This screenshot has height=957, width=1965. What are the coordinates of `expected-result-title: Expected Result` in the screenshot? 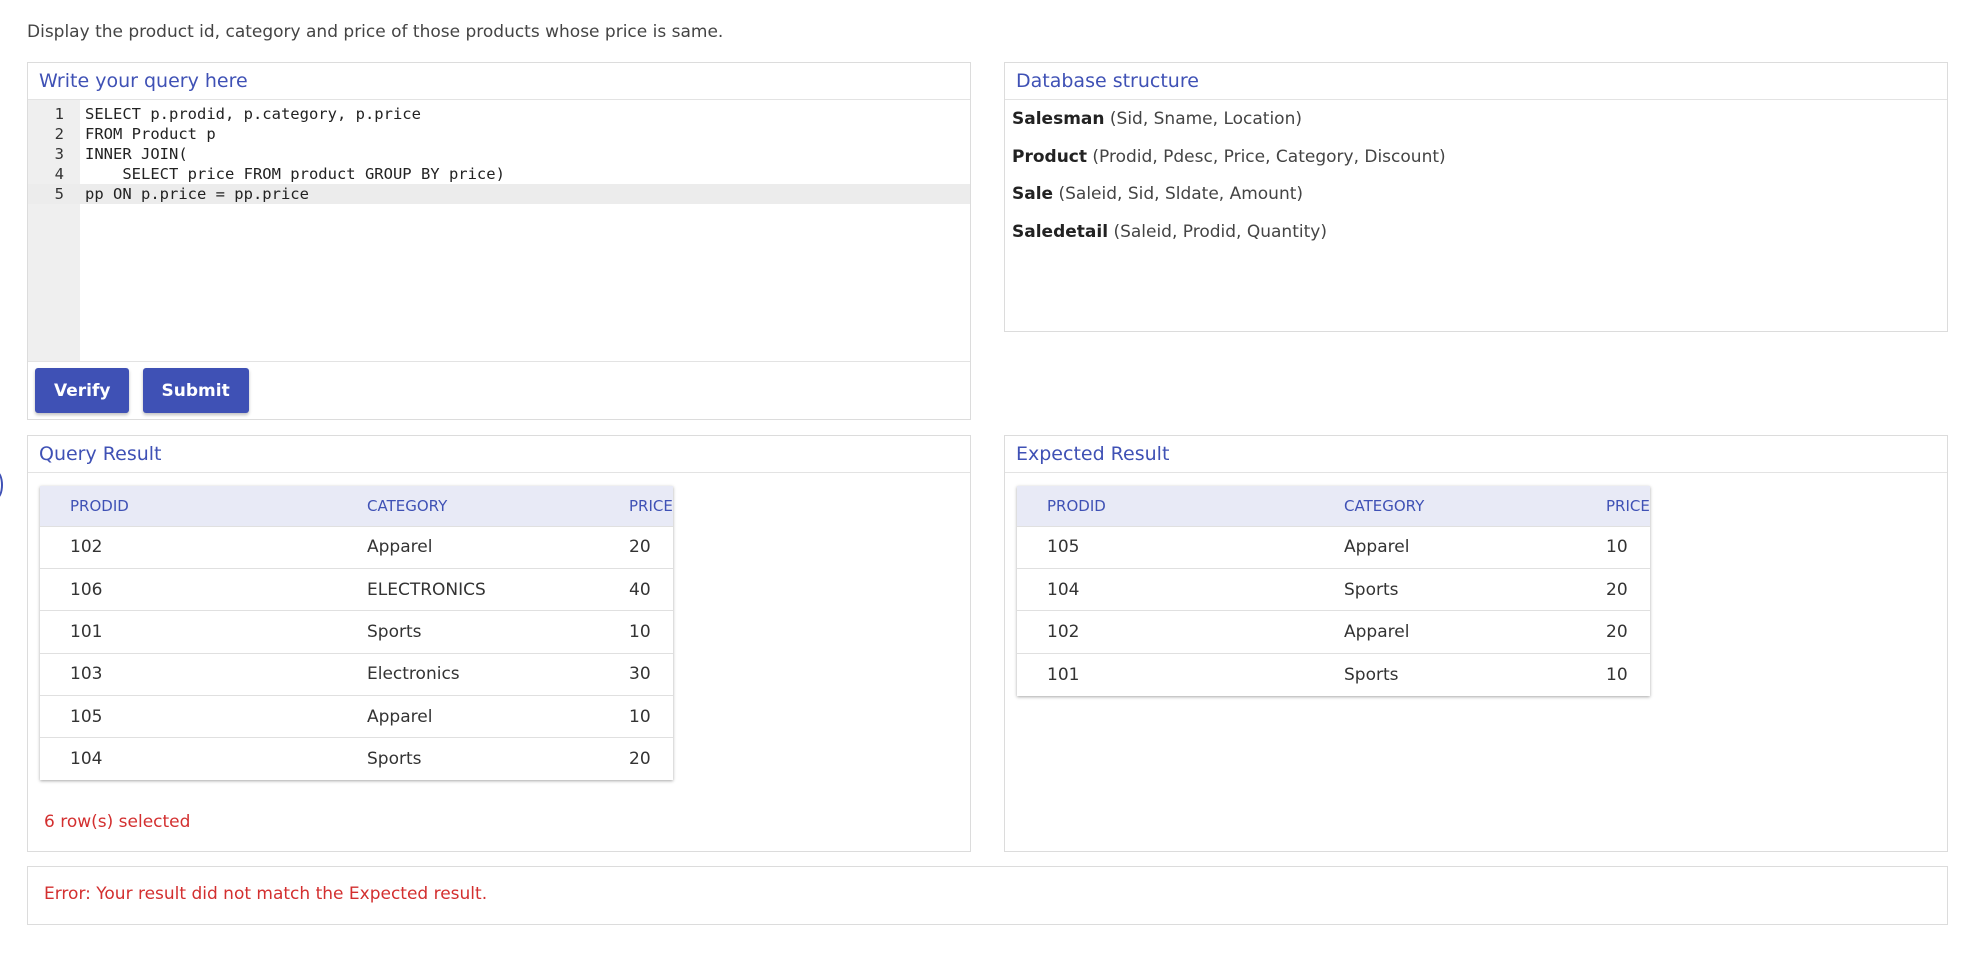 It's located at (1476, 454).